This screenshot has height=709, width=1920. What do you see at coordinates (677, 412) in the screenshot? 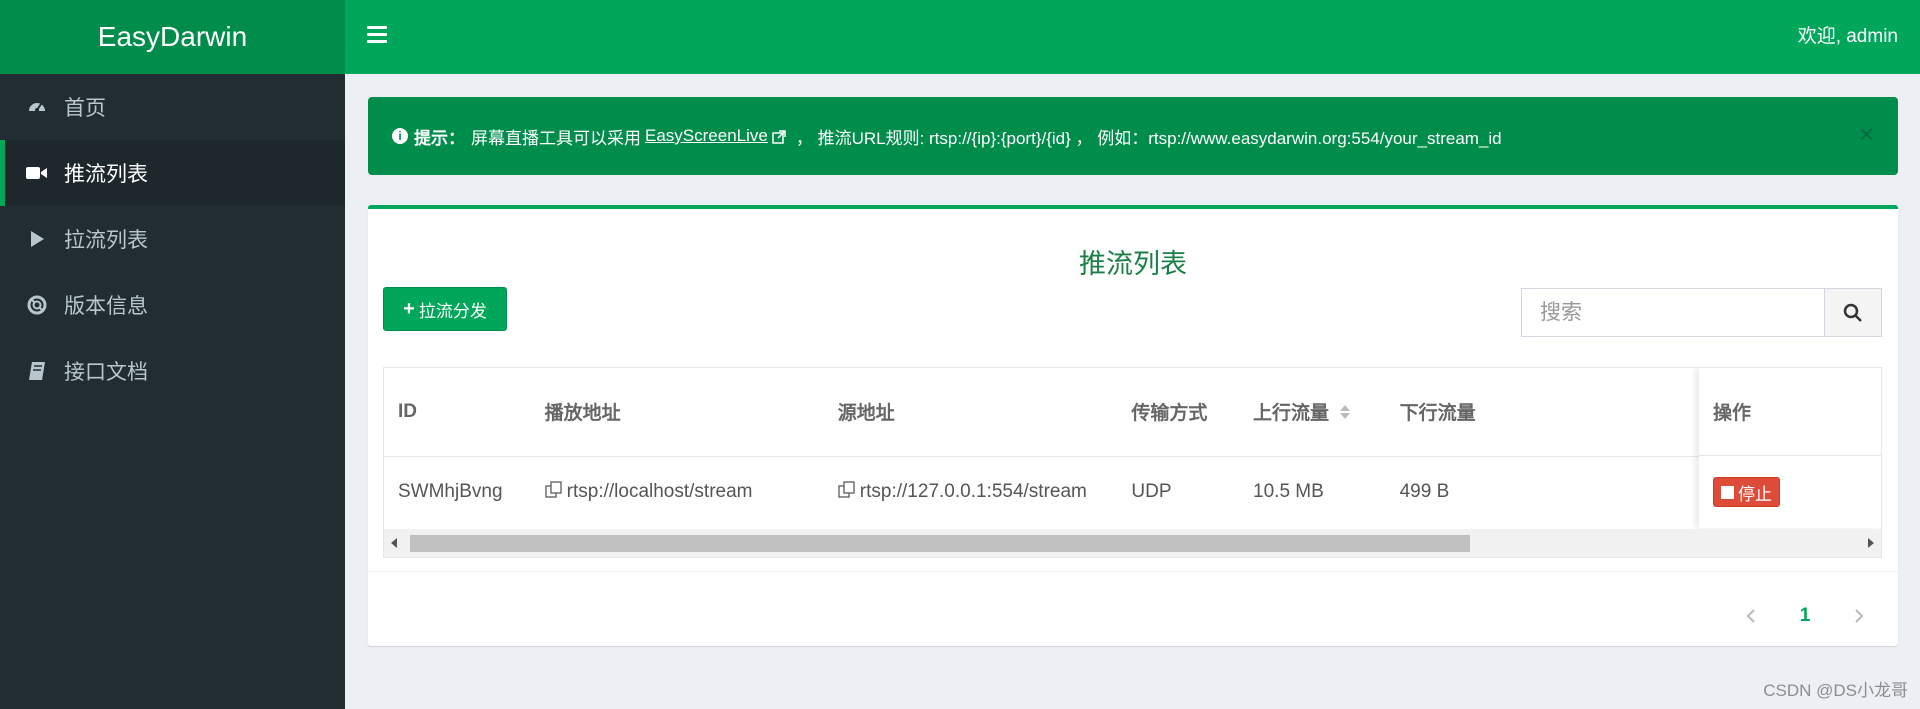
I see `col-play-url: 播放地址` at bounding box center [677, 412].